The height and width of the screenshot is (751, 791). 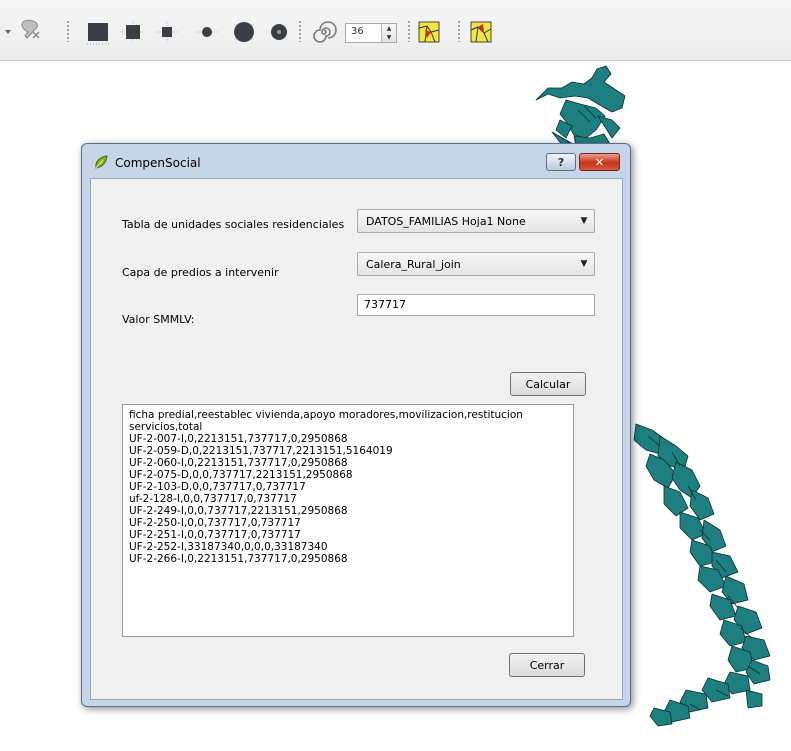 What do you see at coordinates (244, 32) in the screenshot?
I see `circle-symbol-large-icon` at bounding box center [244, 32].